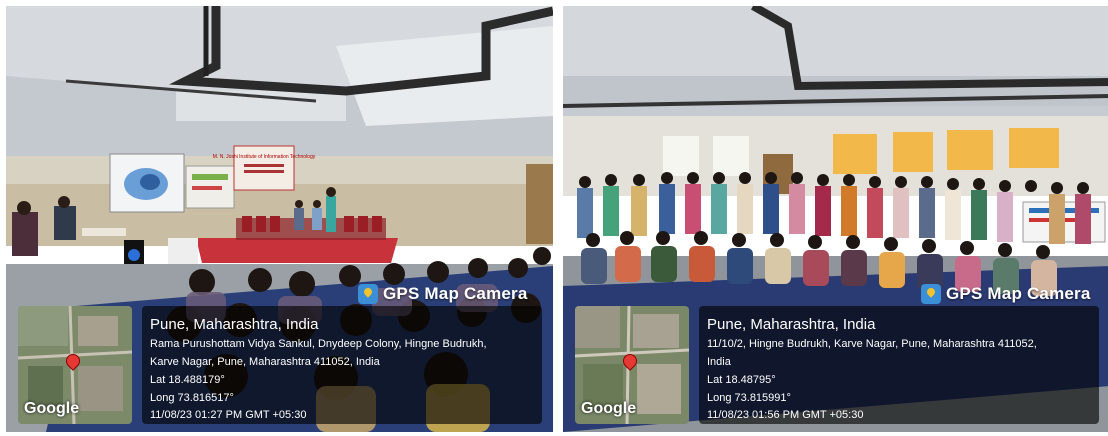 This screenshot has width=1108, height=436. What do you see at coordinates (749, 398) in the screenshot?
I see `longitude: Long 73.815991°` at bounding box center [749, 398].